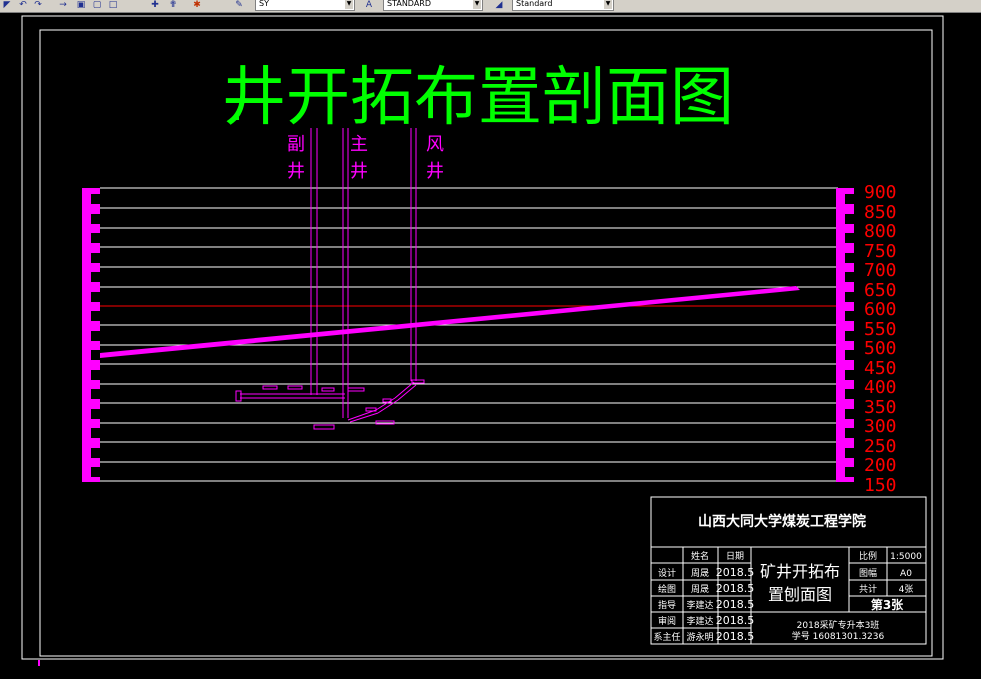 Image resolution: width=981 pixels, height=679 pixels. What do you see at coordinates (880, 407) in the screenshot?
I see `elevation-label: 350` at bounding box center [880, 407].